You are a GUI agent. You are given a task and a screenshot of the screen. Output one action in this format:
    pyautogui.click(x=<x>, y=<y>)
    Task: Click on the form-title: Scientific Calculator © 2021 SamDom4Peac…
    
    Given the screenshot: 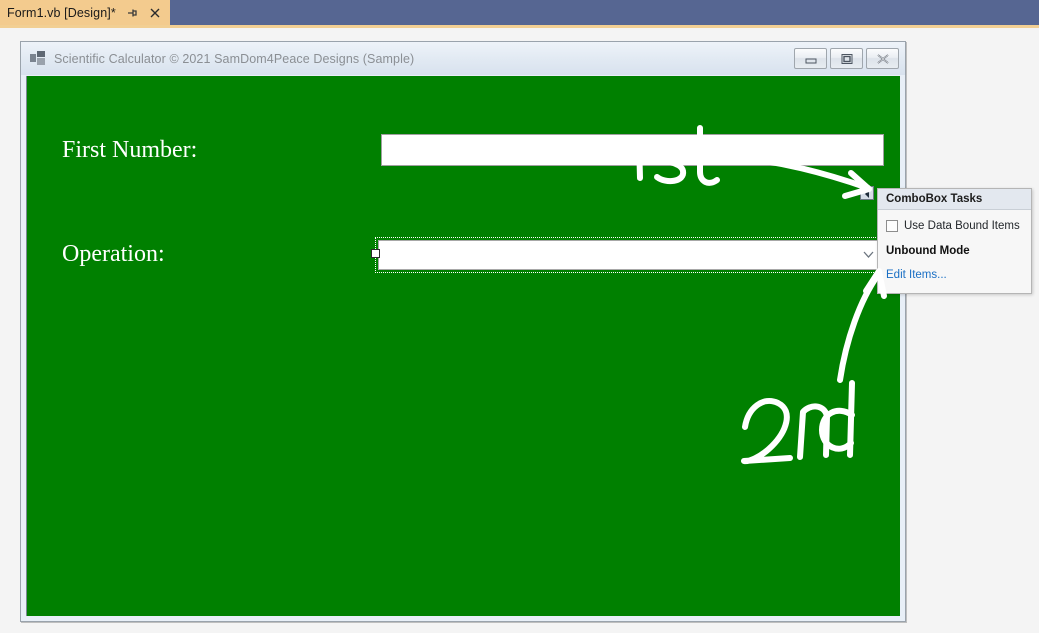 What is the action you would take?
    pyautogui.click(x=234, y=58)
    